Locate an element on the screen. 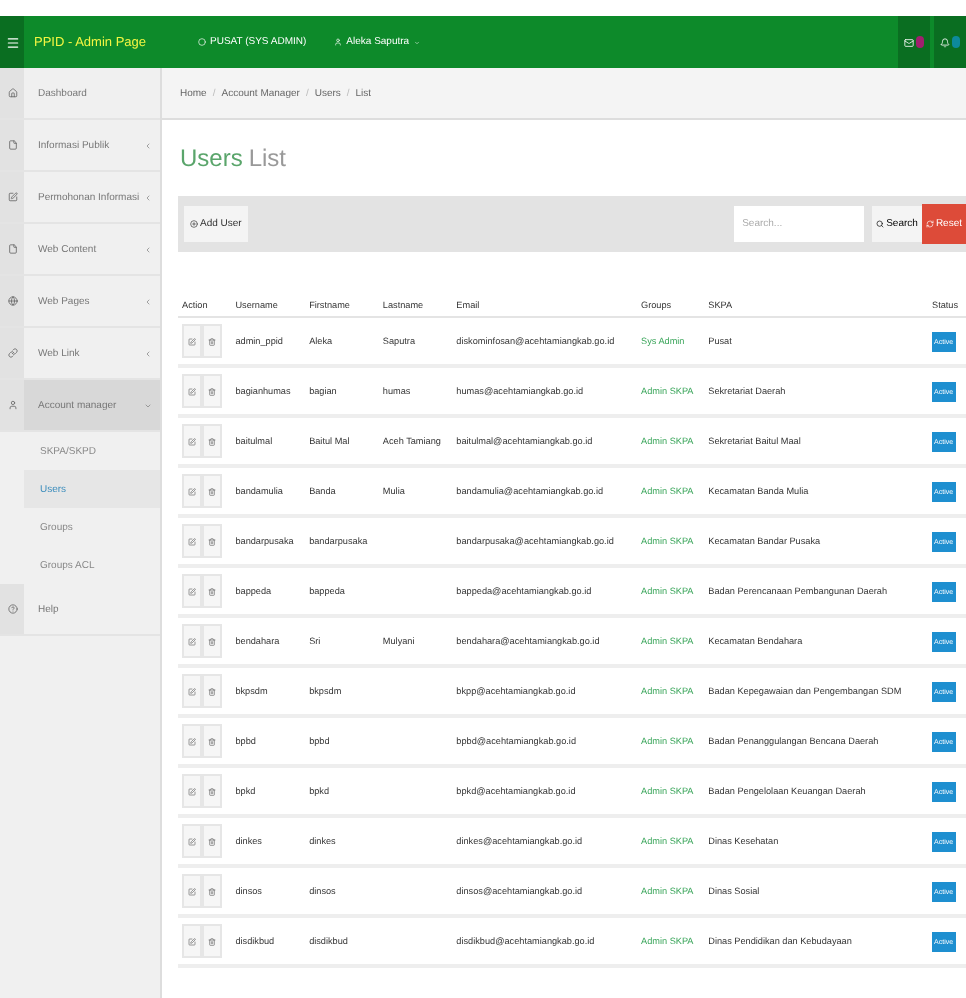  search-icon is located at coordinates (880, 224).